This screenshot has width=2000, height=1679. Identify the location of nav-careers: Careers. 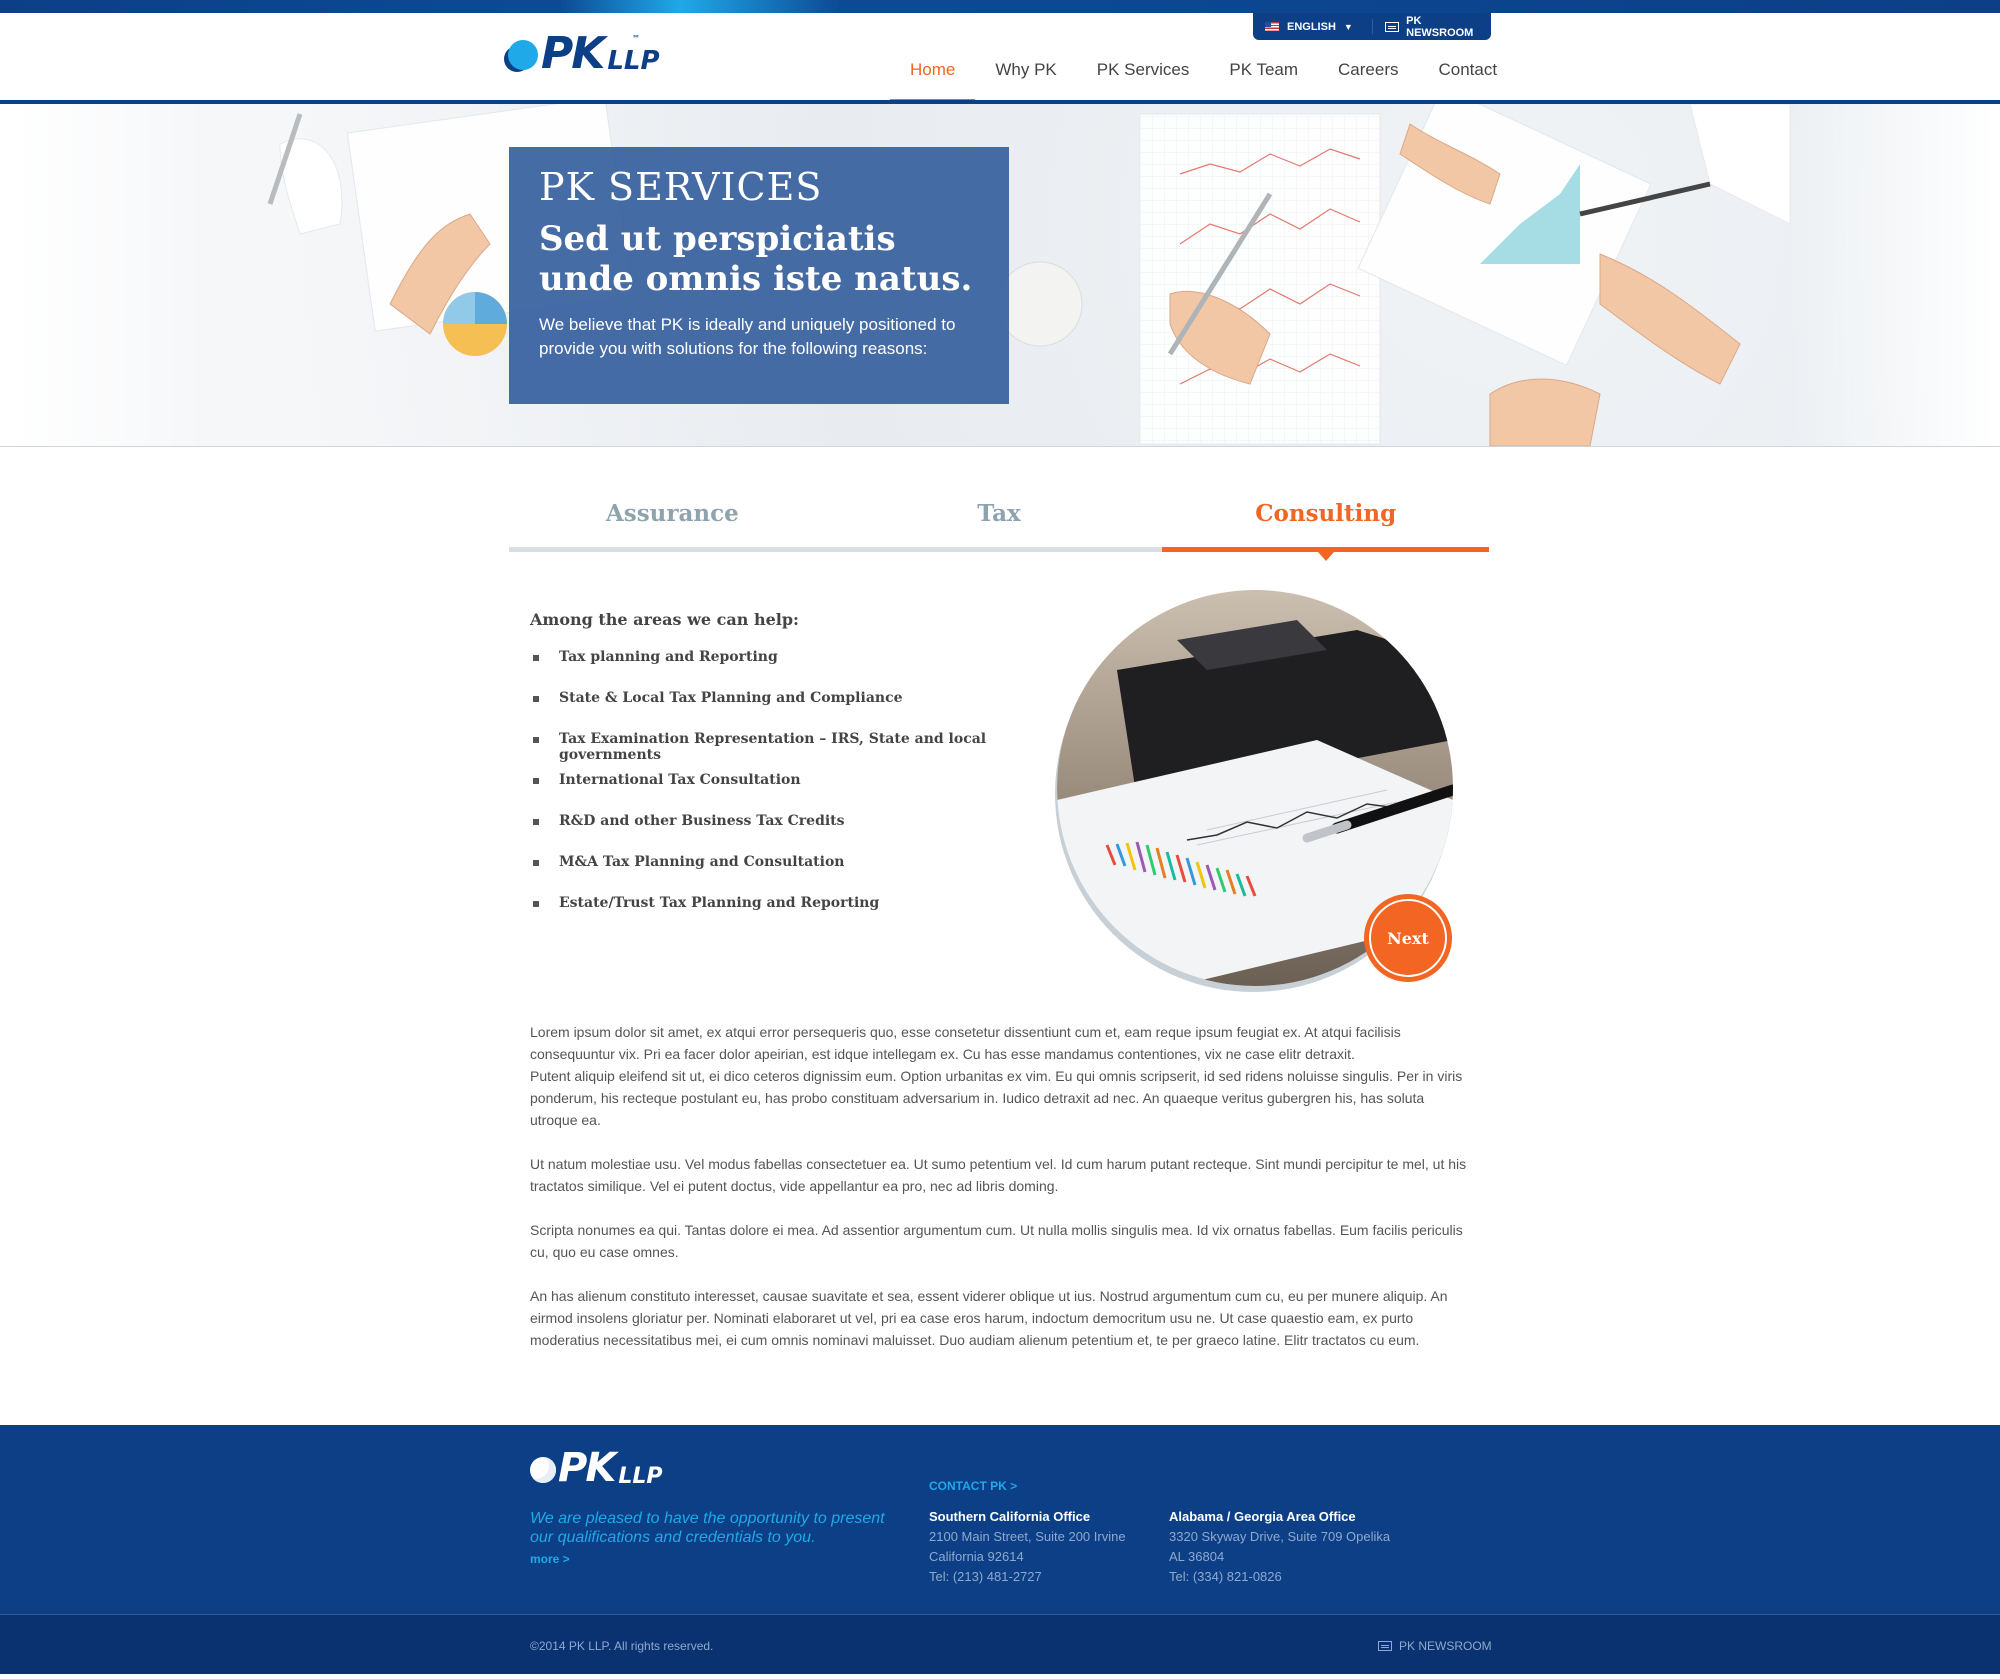
(1368, 80).